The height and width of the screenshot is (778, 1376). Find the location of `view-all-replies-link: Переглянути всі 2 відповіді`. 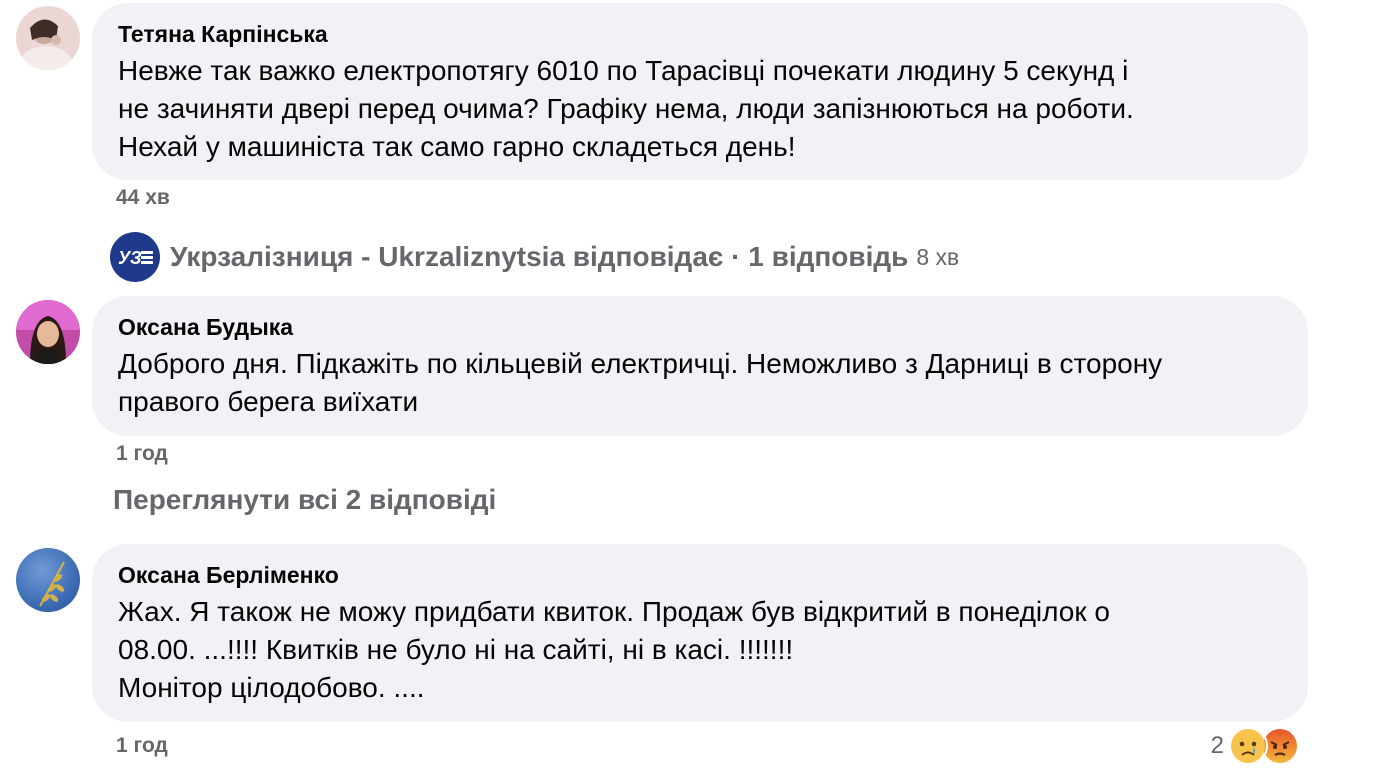

view-all-replies-link: Переглянути всі 2 відповіді is located at coordinates (304, 500).